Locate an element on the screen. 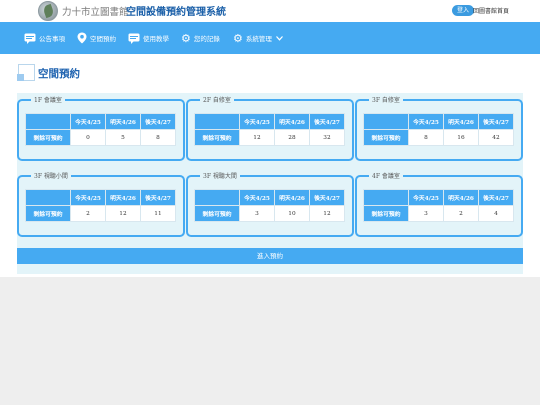 This screenshot has width=540, height=405. library-home-link: 回圖書館首頁 is located at coordinates (491, 10).